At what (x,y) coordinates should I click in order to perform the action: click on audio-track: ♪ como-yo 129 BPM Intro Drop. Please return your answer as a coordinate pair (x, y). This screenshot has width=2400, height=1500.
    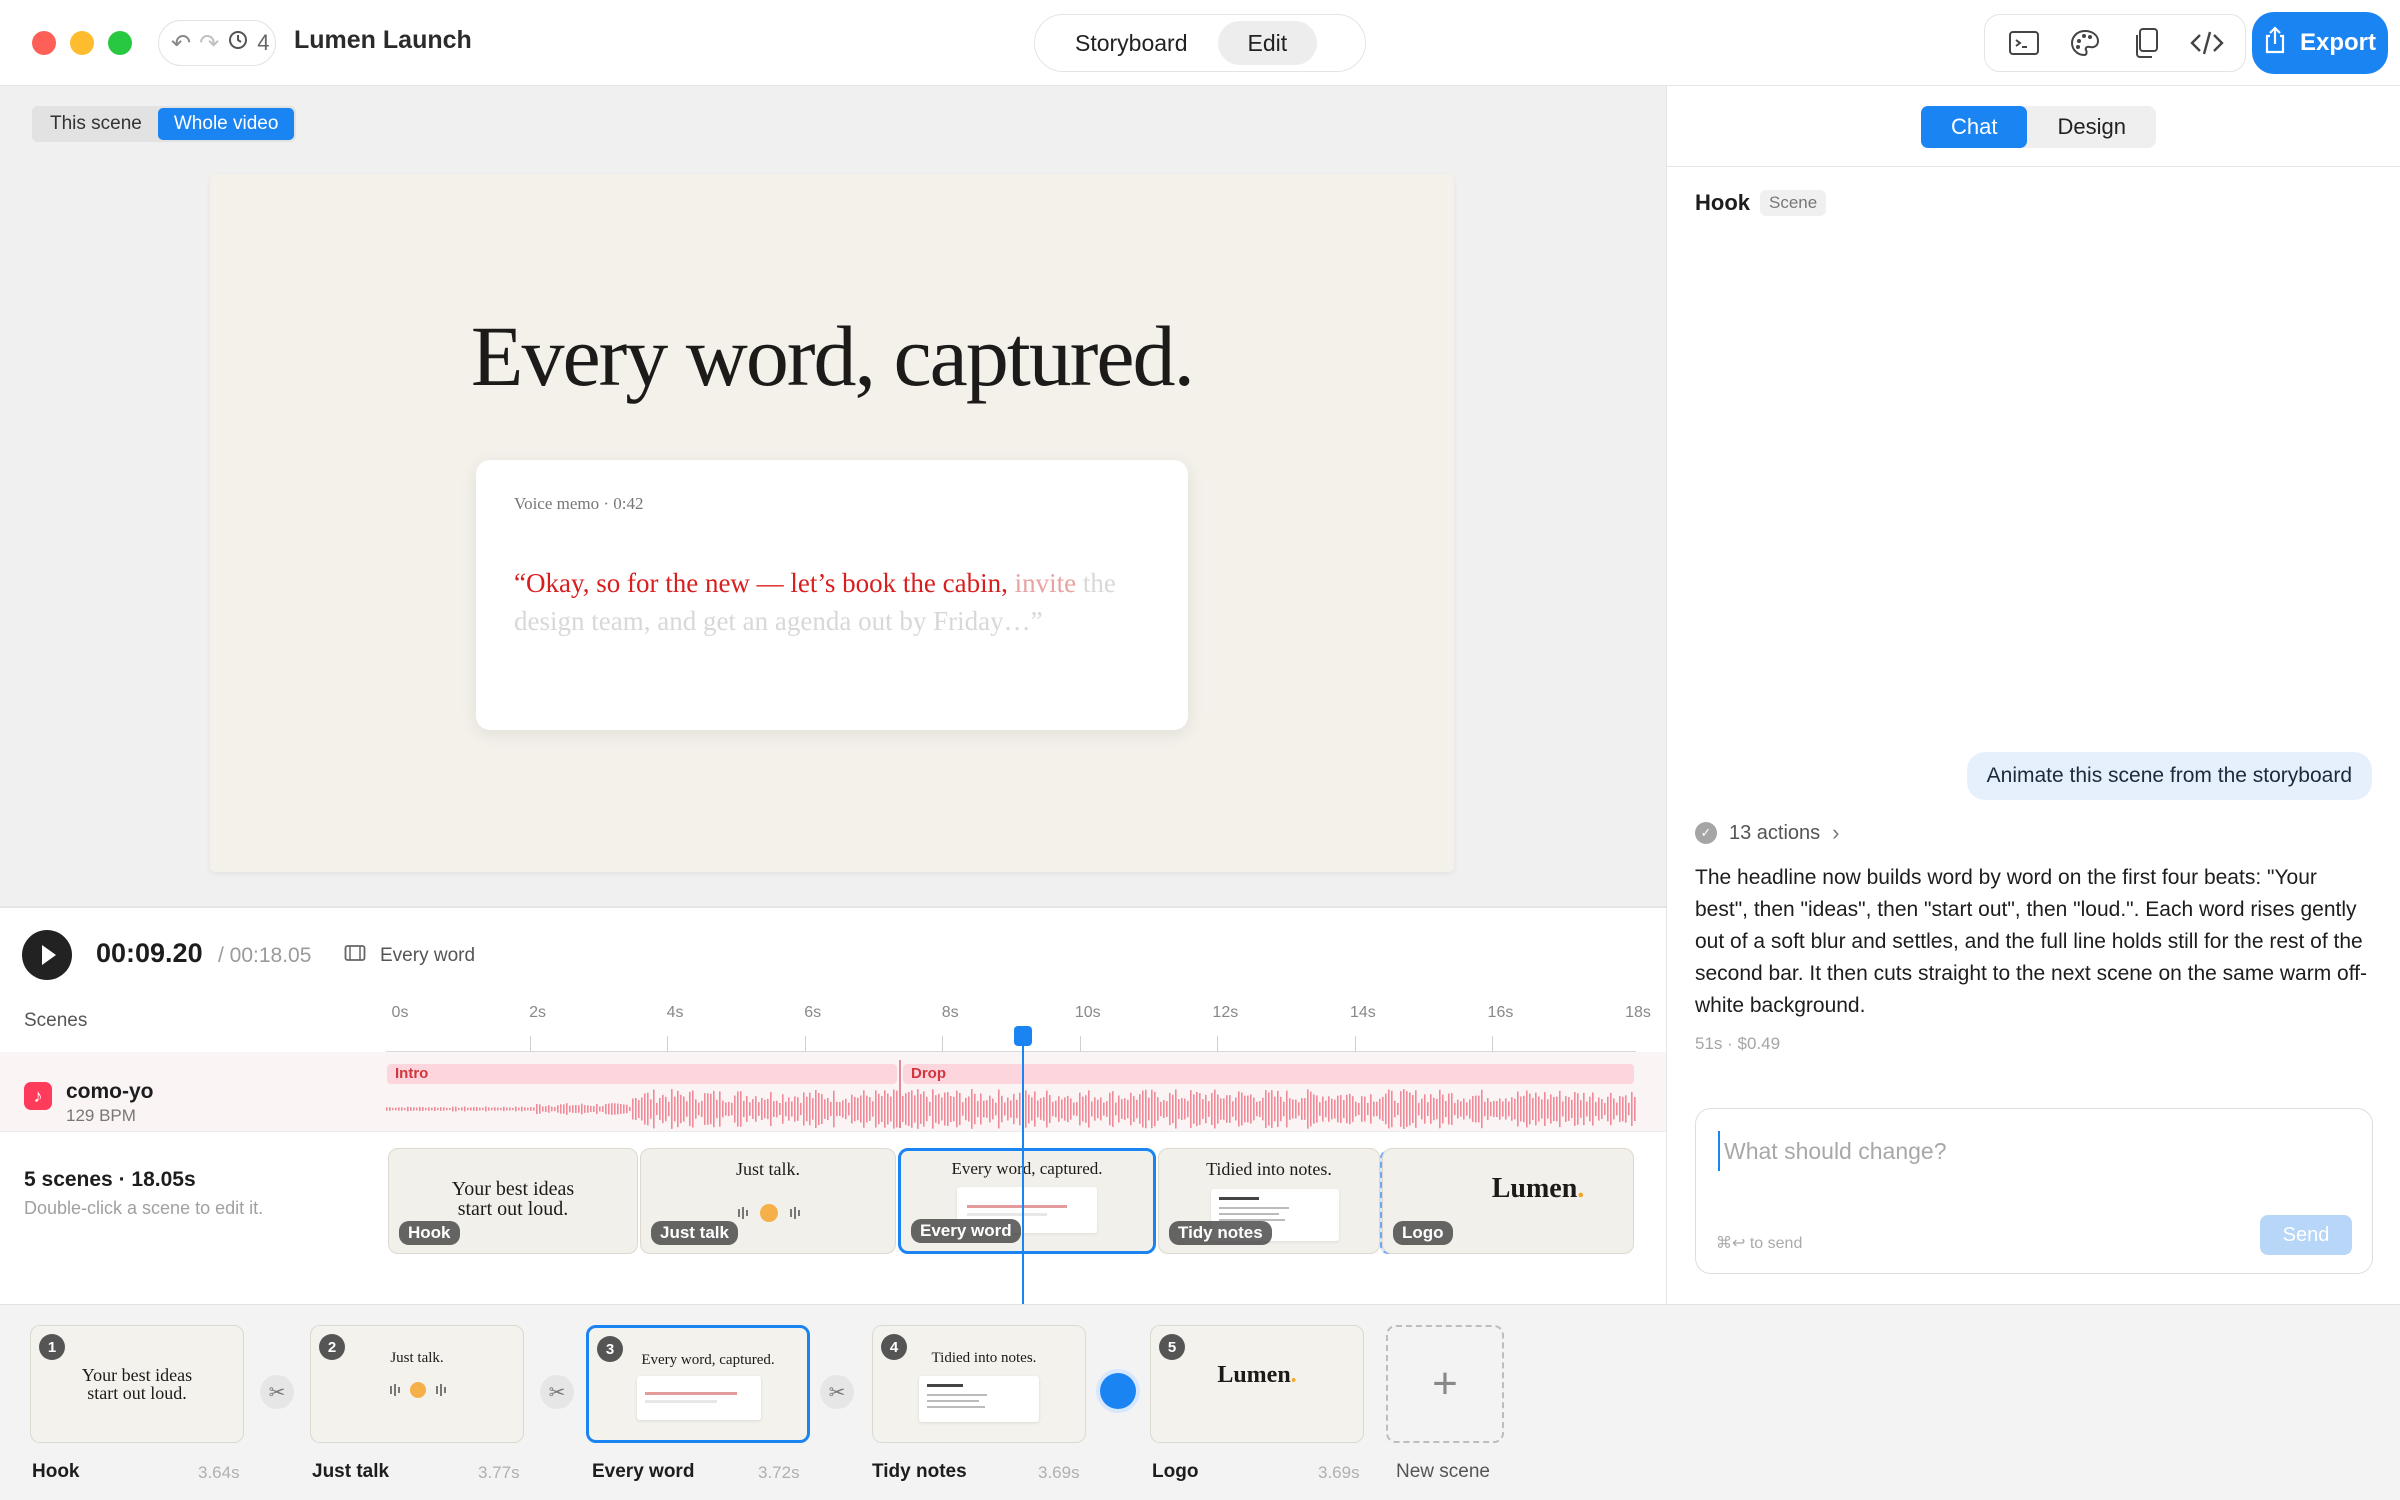
    Looking at the image, I should click on (833, 1092).